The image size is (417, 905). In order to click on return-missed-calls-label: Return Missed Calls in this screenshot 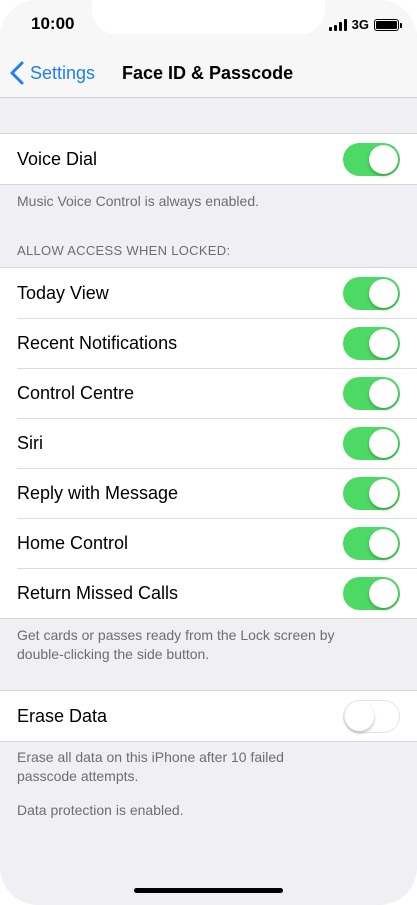, I will do `click(98, 592)`.